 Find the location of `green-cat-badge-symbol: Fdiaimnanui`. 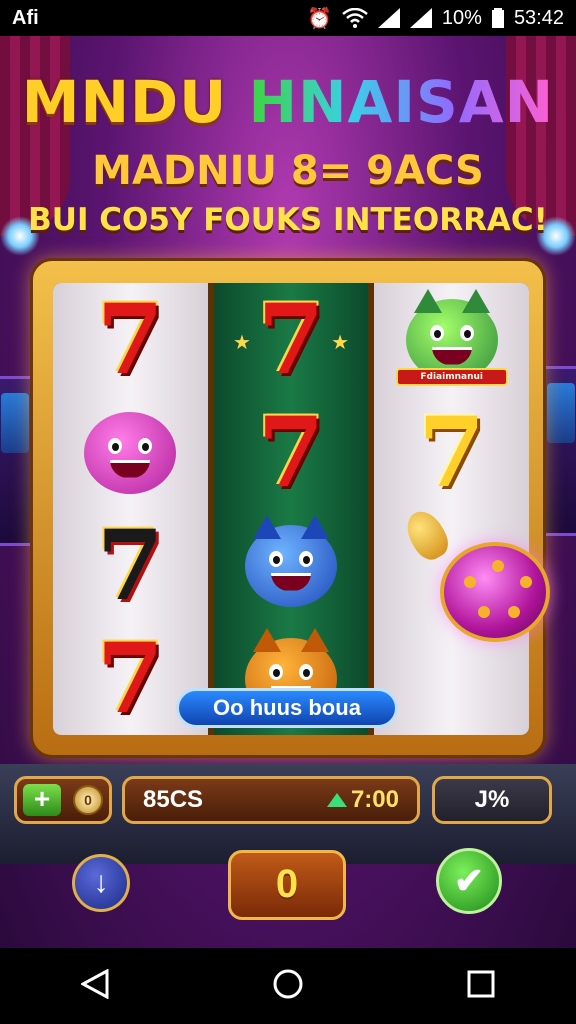

green-cat-badge-symbol: Fdiaimnanui is located at coordinates (452, 339).